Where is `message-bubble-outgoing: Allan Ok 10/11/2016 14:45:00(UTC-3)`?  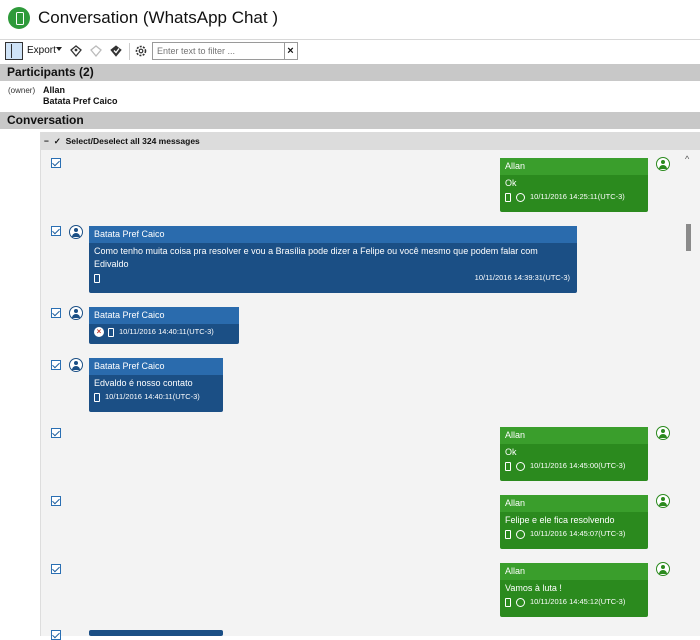 message-bubble-outgoing: Allan Ok 10/11/2016 14:45:00(UTC-3) is located at coordinates (574, 454).